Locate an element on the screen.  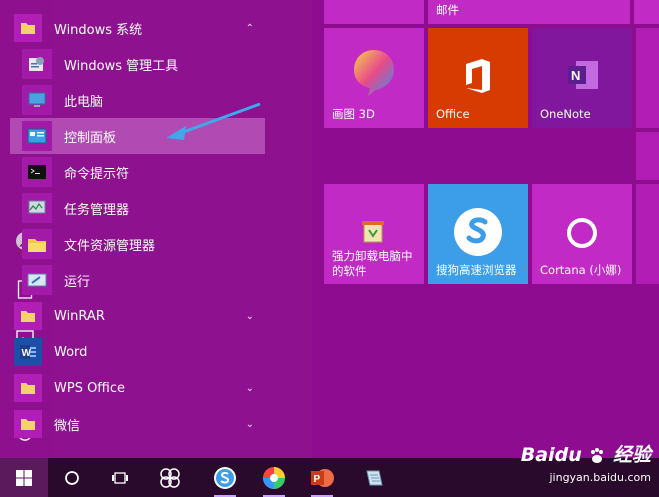
list-item-command-prompt: 命令提示符 is located at coordinates (167, 172).